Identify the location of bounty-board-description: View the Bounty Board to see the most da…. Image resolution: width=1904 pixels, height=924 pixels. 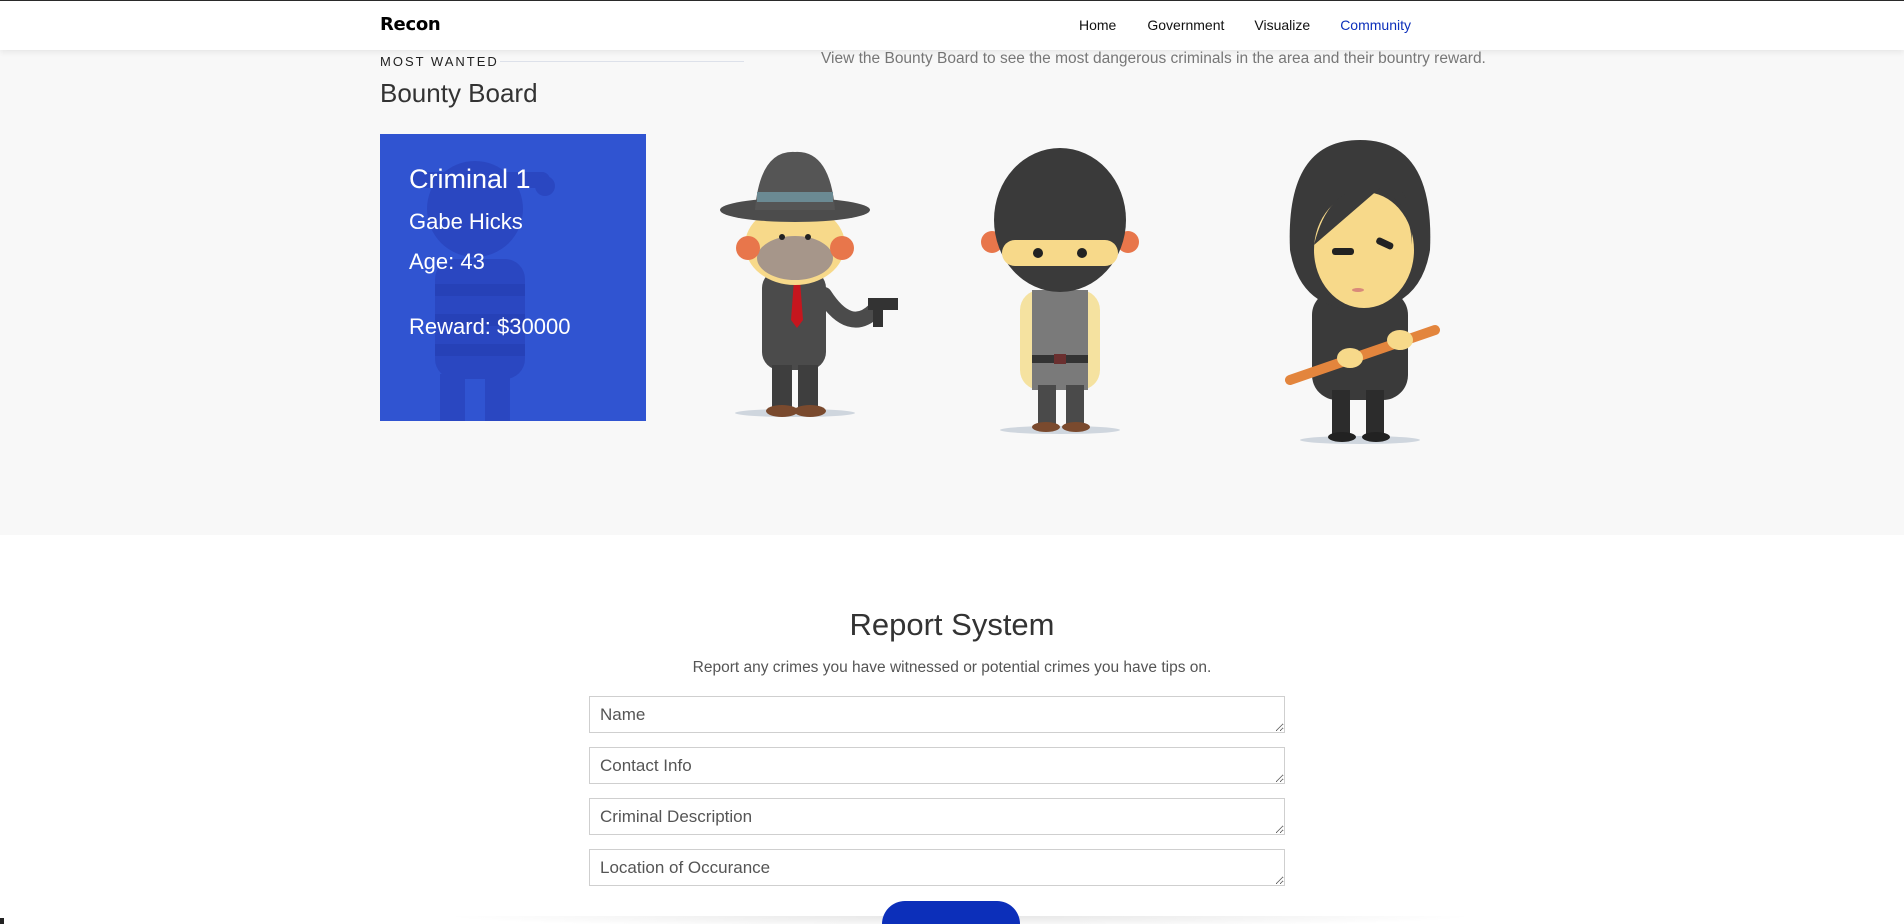
(1153, 58).